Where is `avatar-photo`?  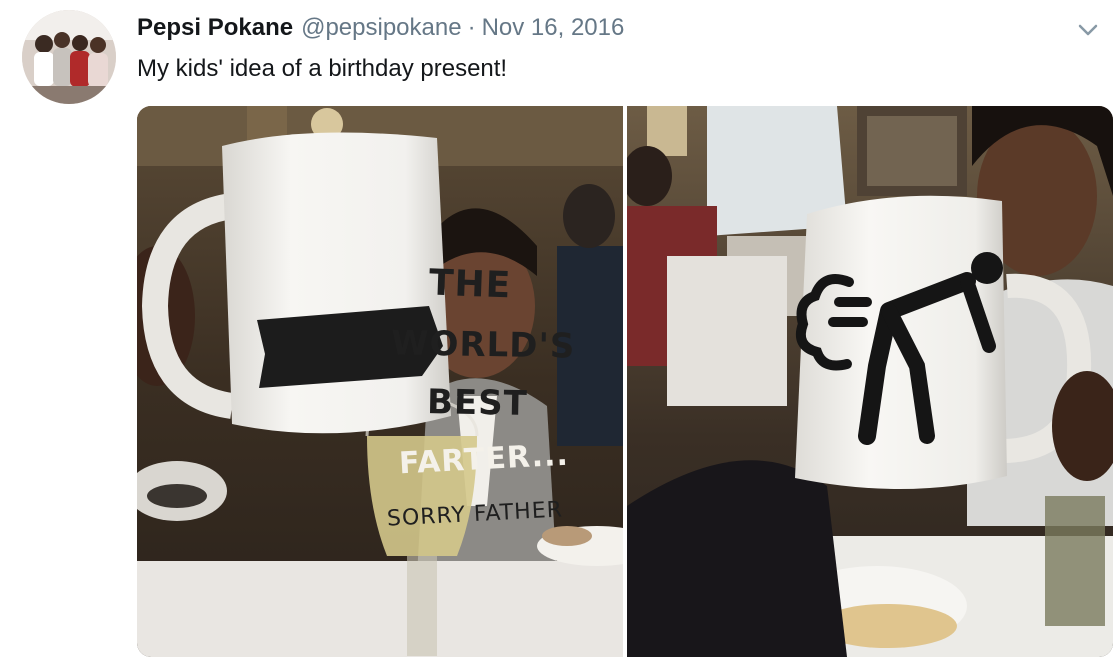 avatar-photo is located at coordinates (69, 57).